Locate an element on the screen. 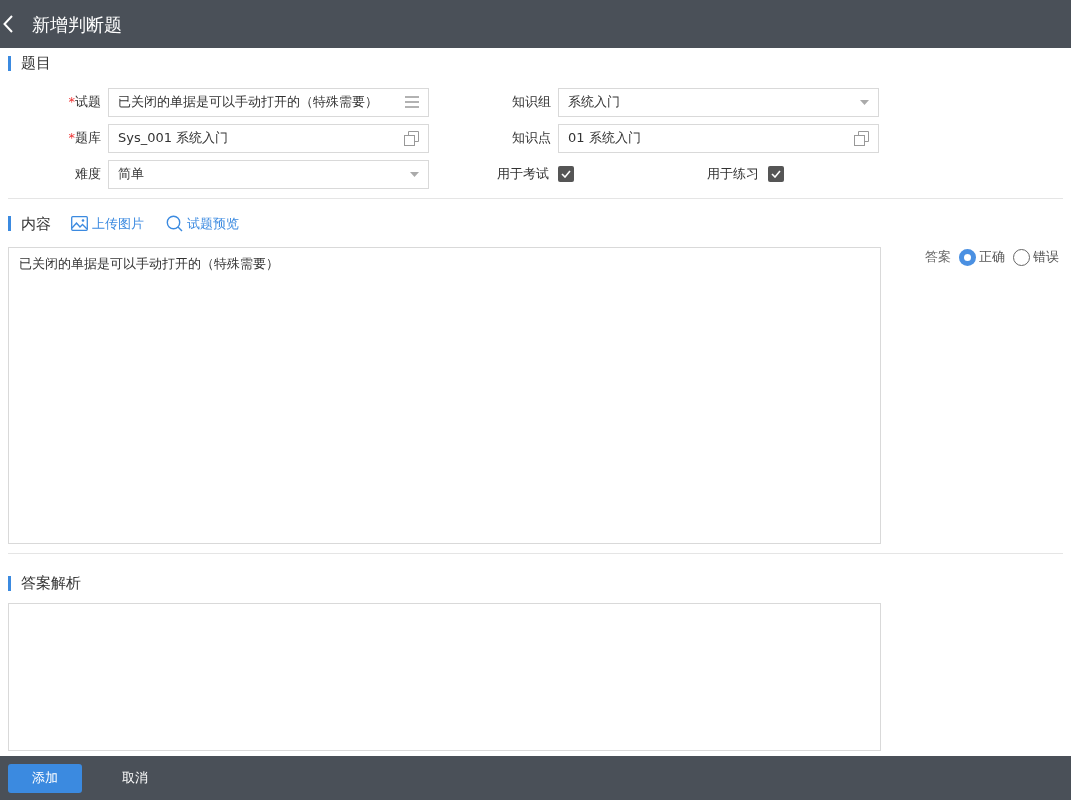 This screenshot has width=1071, height=800. back-icon is located at coordinates (8, 24).